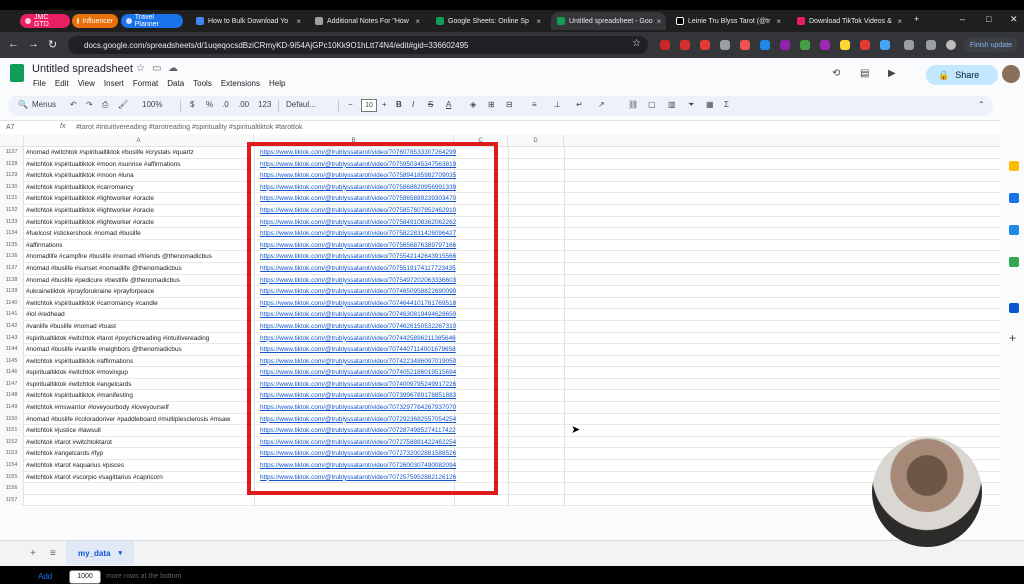  Describe the element at coordinates (202, 83) in the screenshot. I see `menu-tools: Tools` at that location.